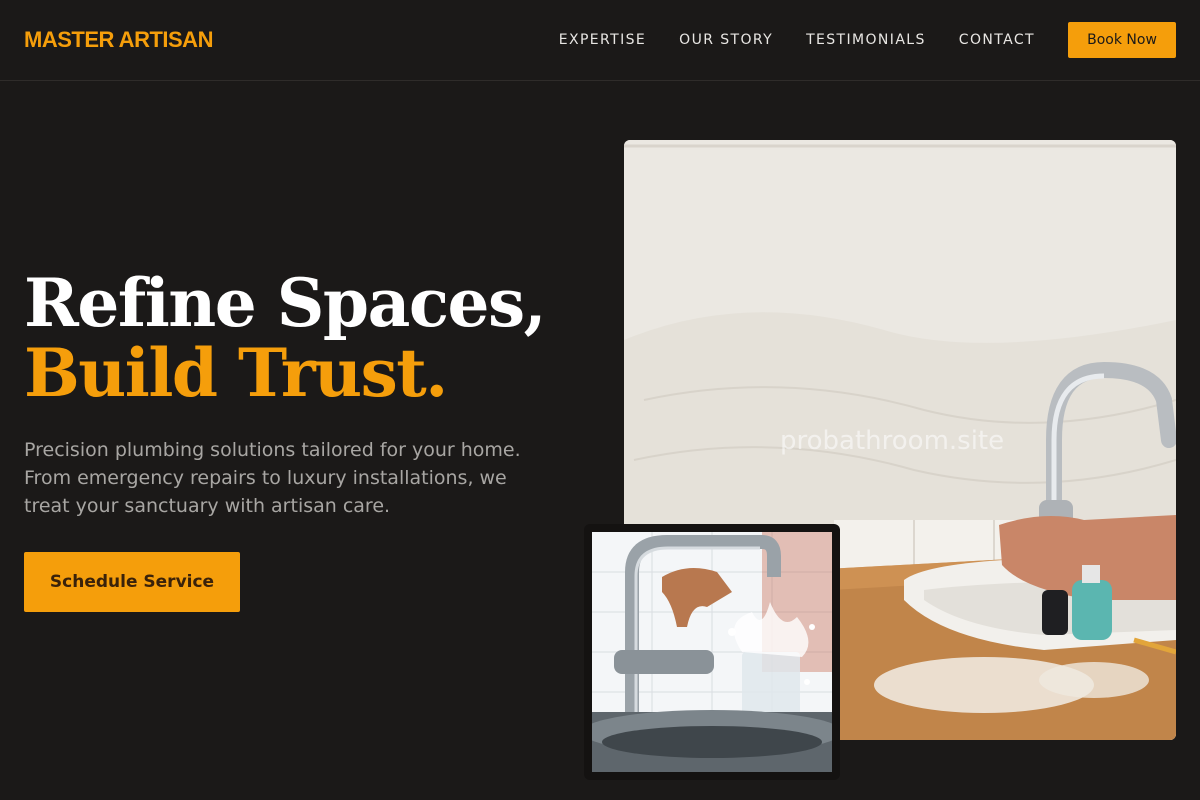 The height and width of the screenshot is (800, 1200). Describe the element at coordinates (236, 373) in the screenshot. I see `hero-title-line2: Build Trust.` at that location.